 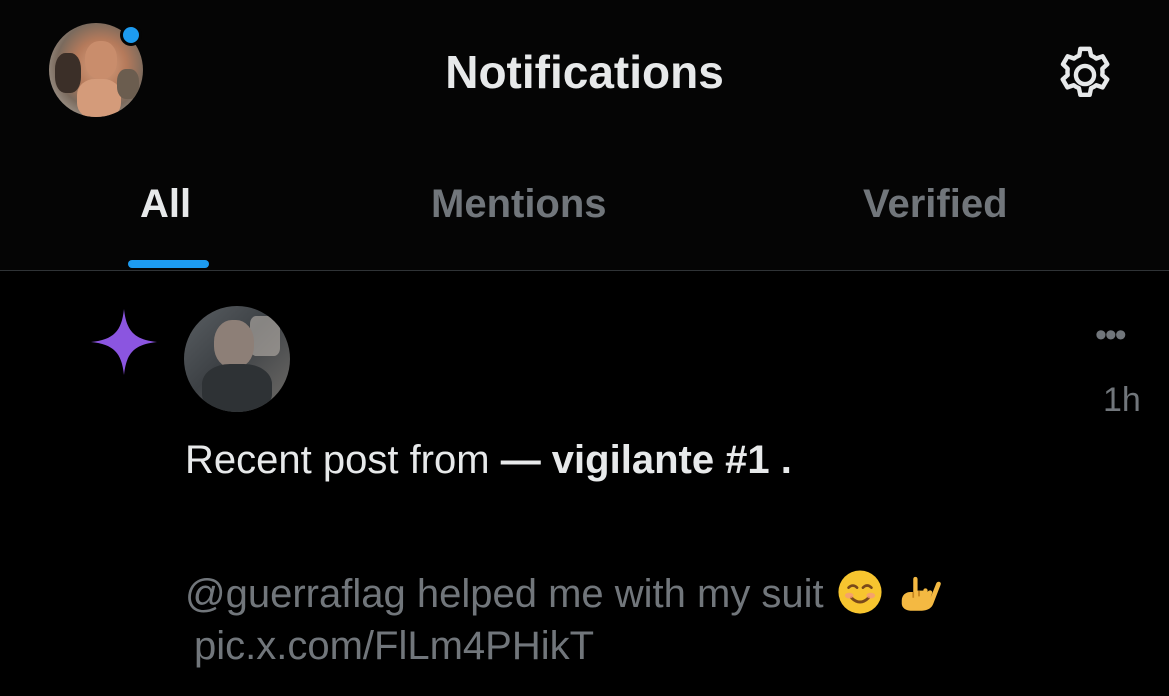 What do you see at coordinates (165, 204) in the screenshot?
I see `tab-all: All` at bounding box center [165, 204].